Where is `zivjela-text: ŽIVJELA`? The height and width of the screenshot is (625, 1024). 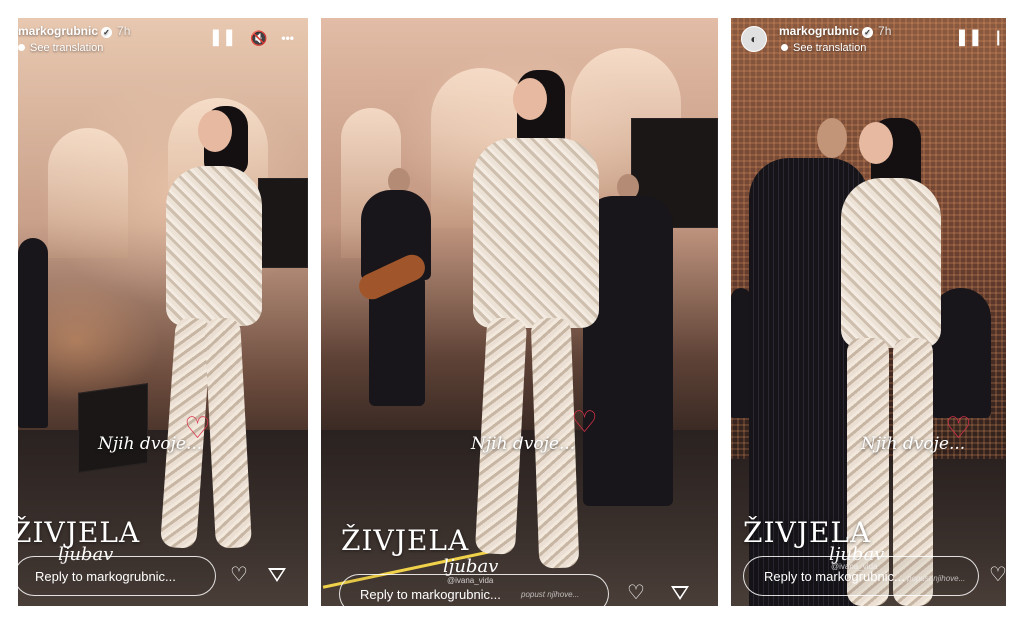
zivjela-text: ŽIVJELA is located at coordinates (405, 540).